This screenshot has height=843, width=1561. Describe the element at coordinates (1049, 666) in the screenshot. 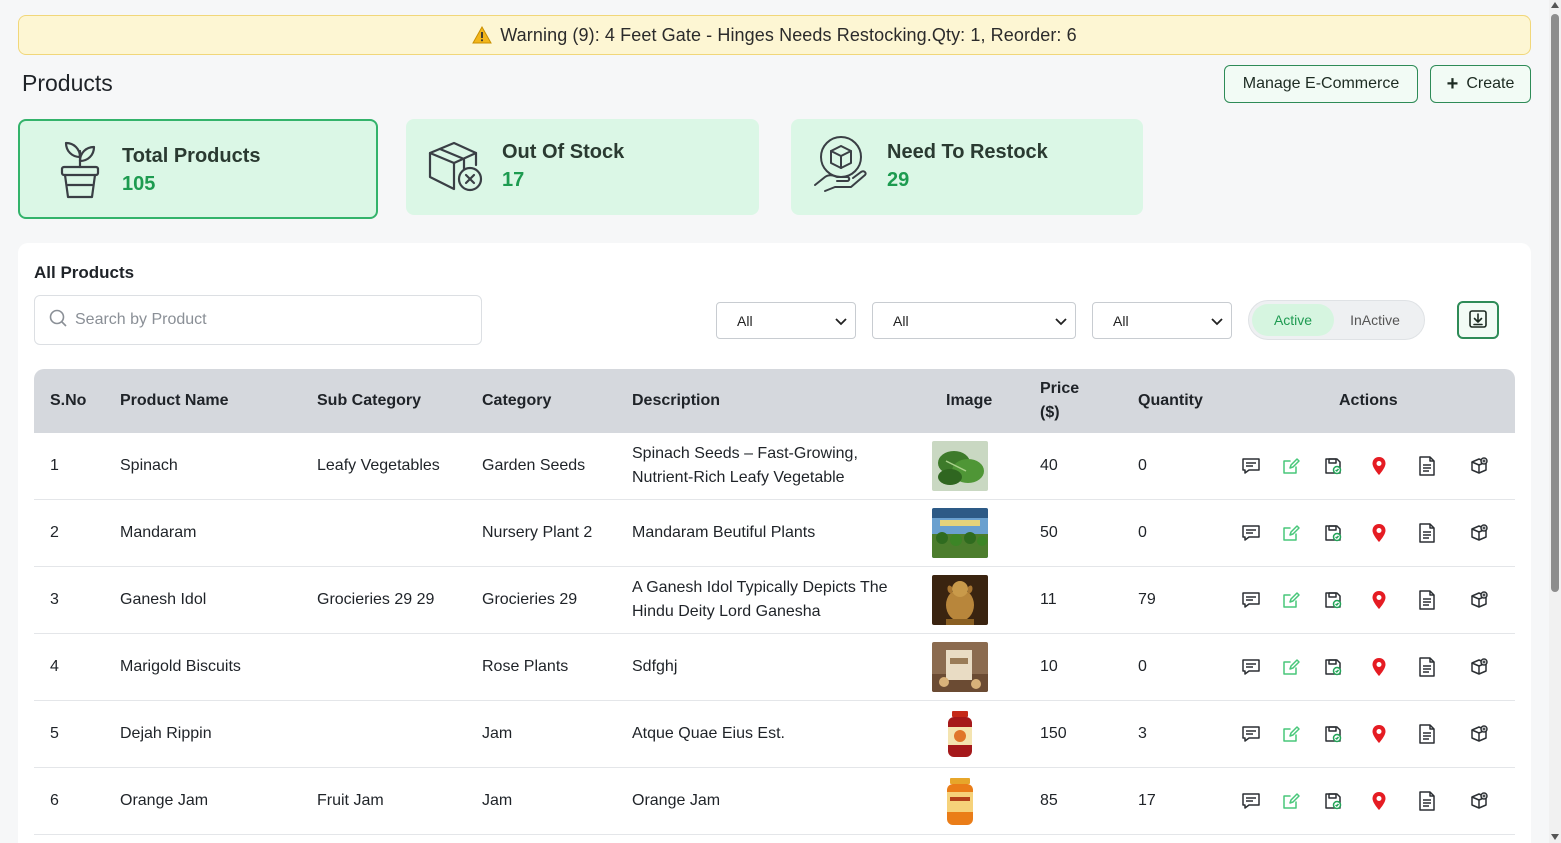

I see `cell-price: 10` at that location.